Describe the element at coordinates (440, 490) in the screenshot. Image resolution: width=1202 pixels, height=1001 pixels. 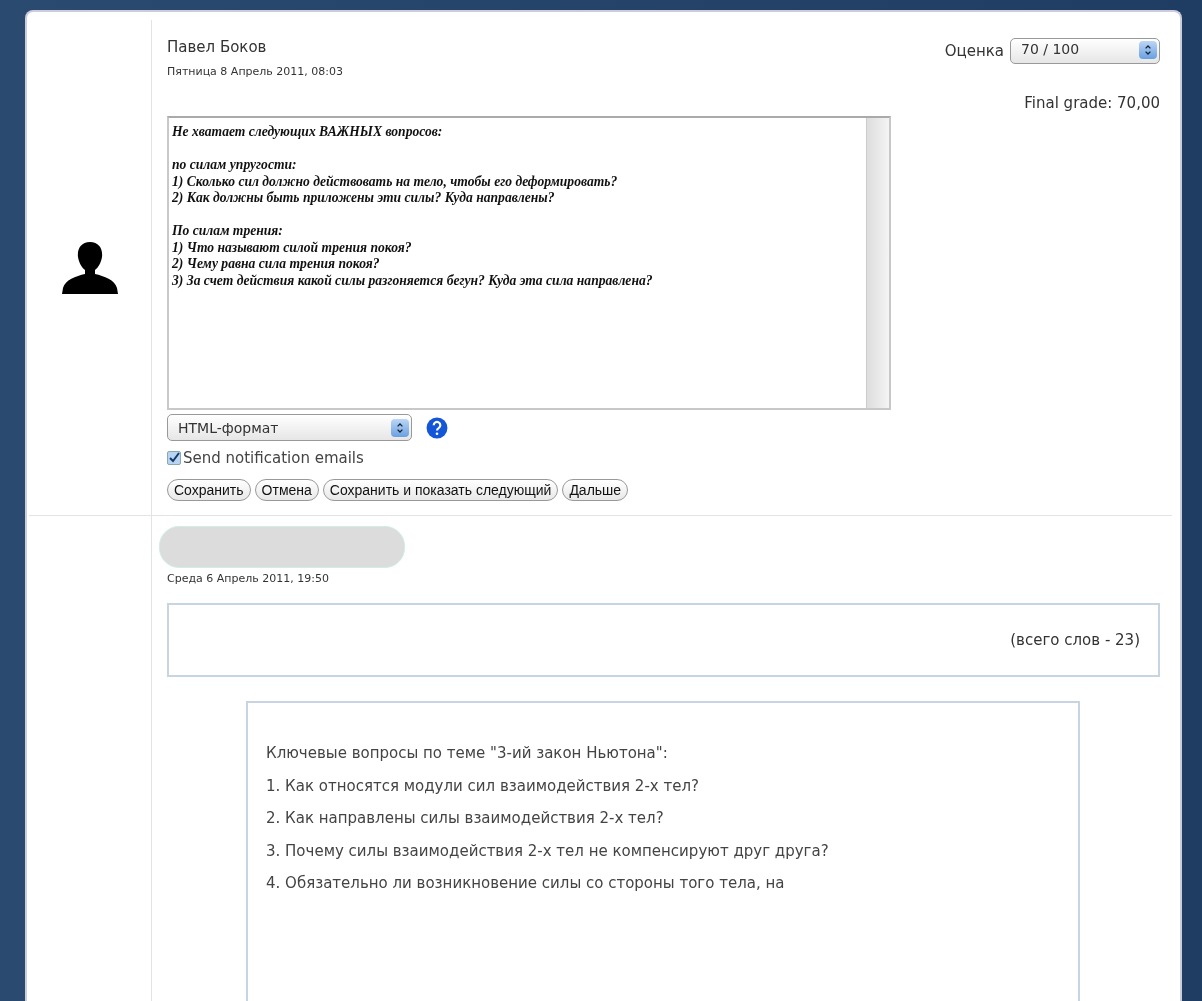
I see `action-button: Сохранить и показать следующий` at that location.